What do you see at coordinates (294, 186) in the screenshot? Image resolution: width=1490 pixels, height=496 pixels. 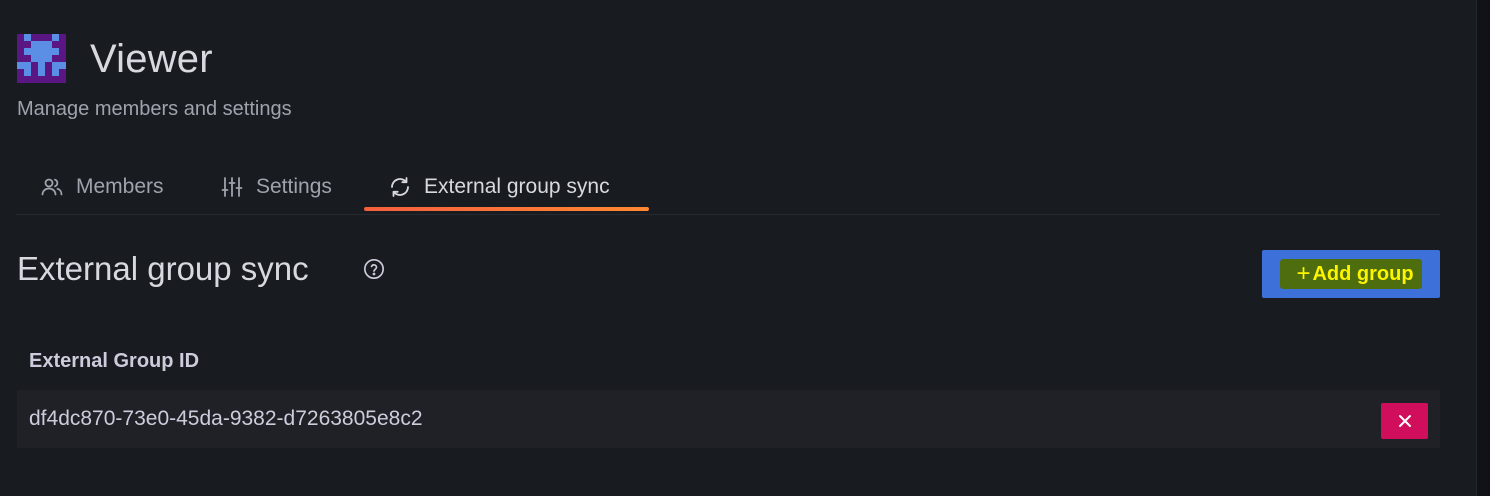 I see `tab-settings-label: Settings` at bounding box center [294, 186].